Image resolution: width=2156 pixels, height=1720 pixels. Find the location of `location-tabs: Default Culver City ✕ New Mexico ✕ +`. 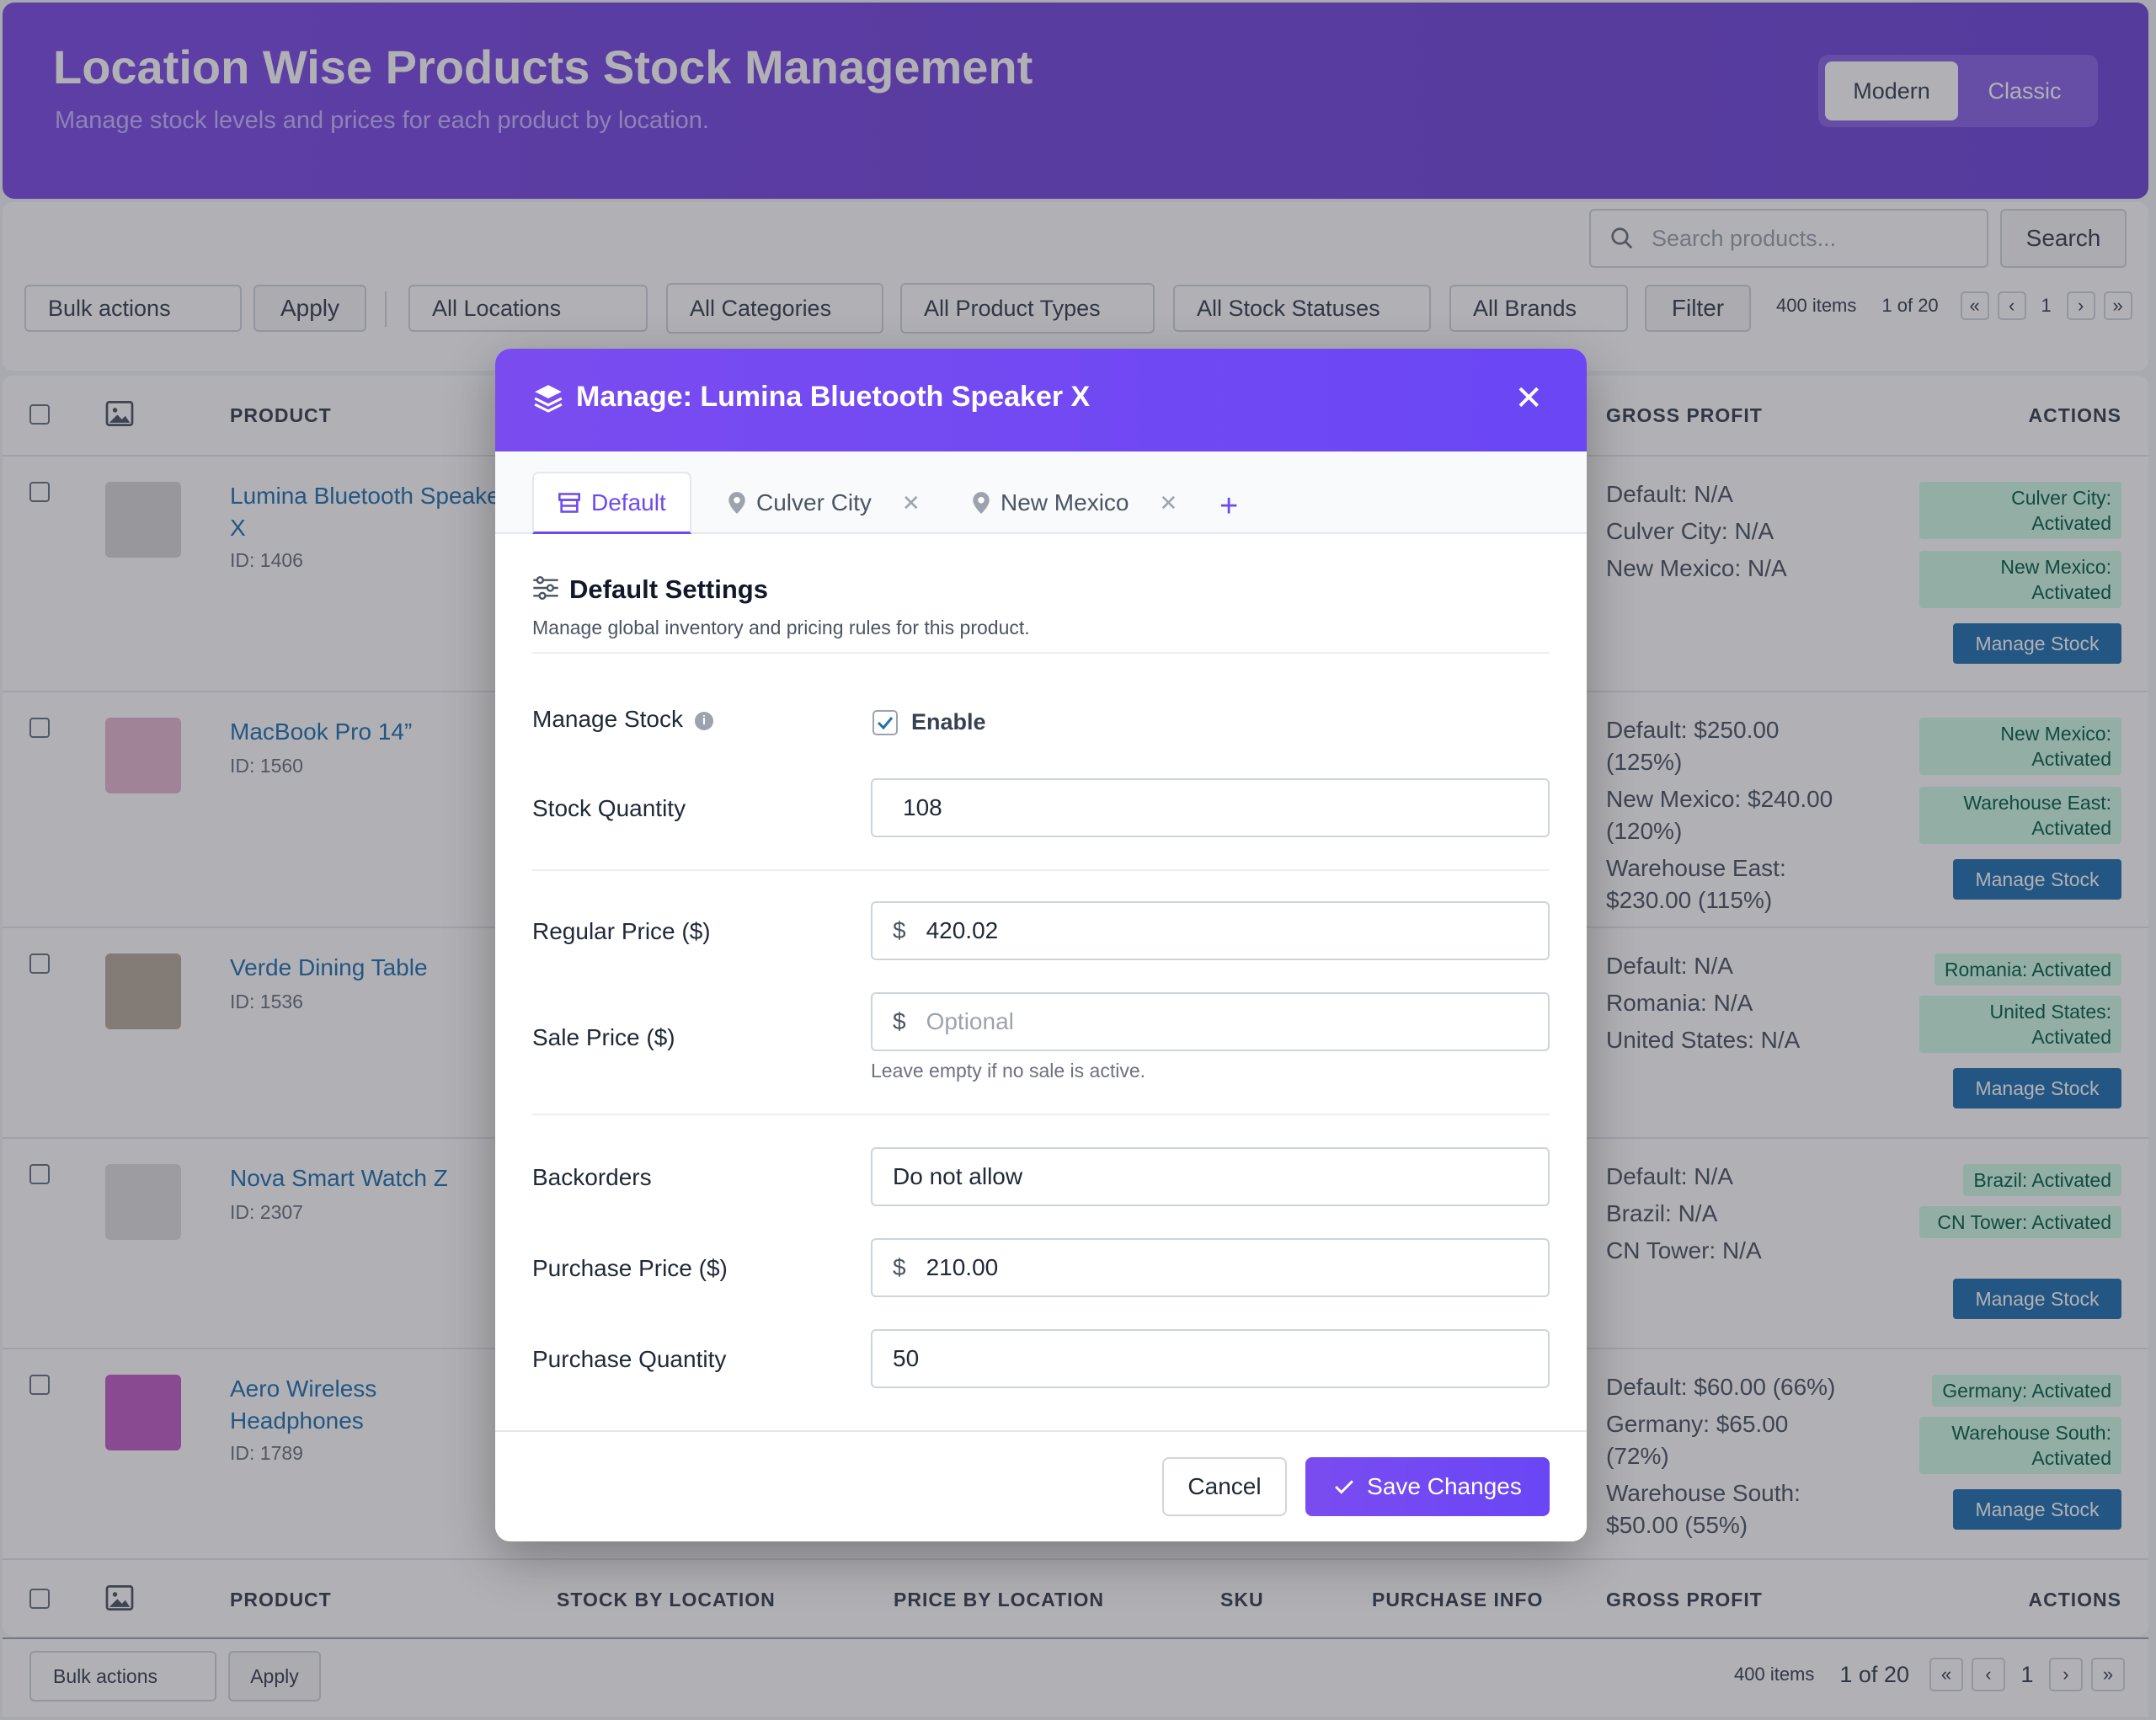

location-tabs: Default Culver City ✕ New Mexico ✕ + is located at coordinates (1041, 492).